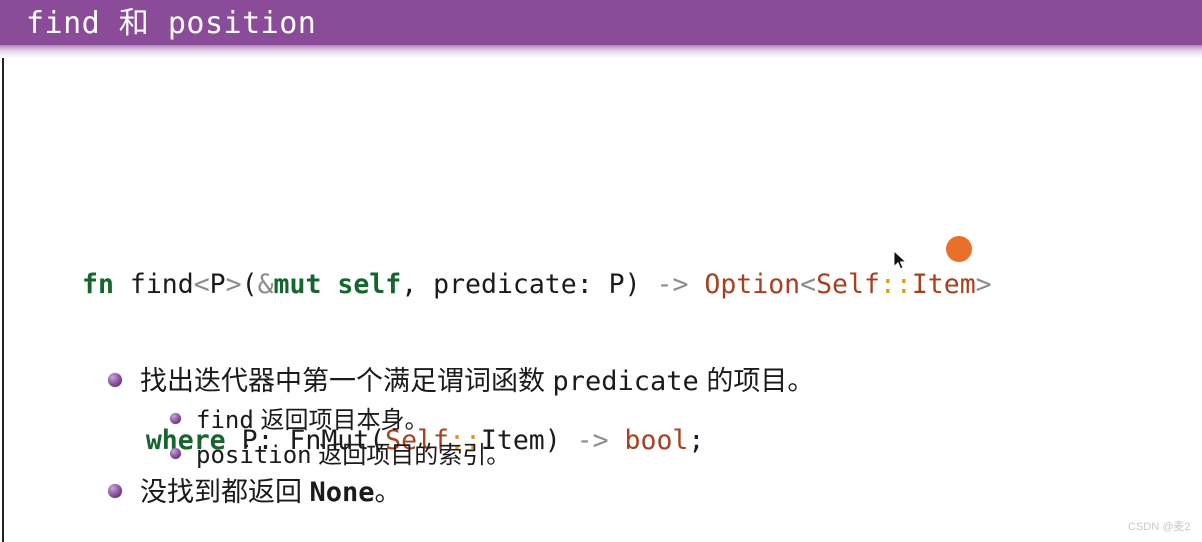 Image resolution: width=1202 pixels, height=542 pixels. What do you see at coordinates (672, 284) in the screenshot?
I see `code-token-arrow: ->` at bounding box center [672, 284].